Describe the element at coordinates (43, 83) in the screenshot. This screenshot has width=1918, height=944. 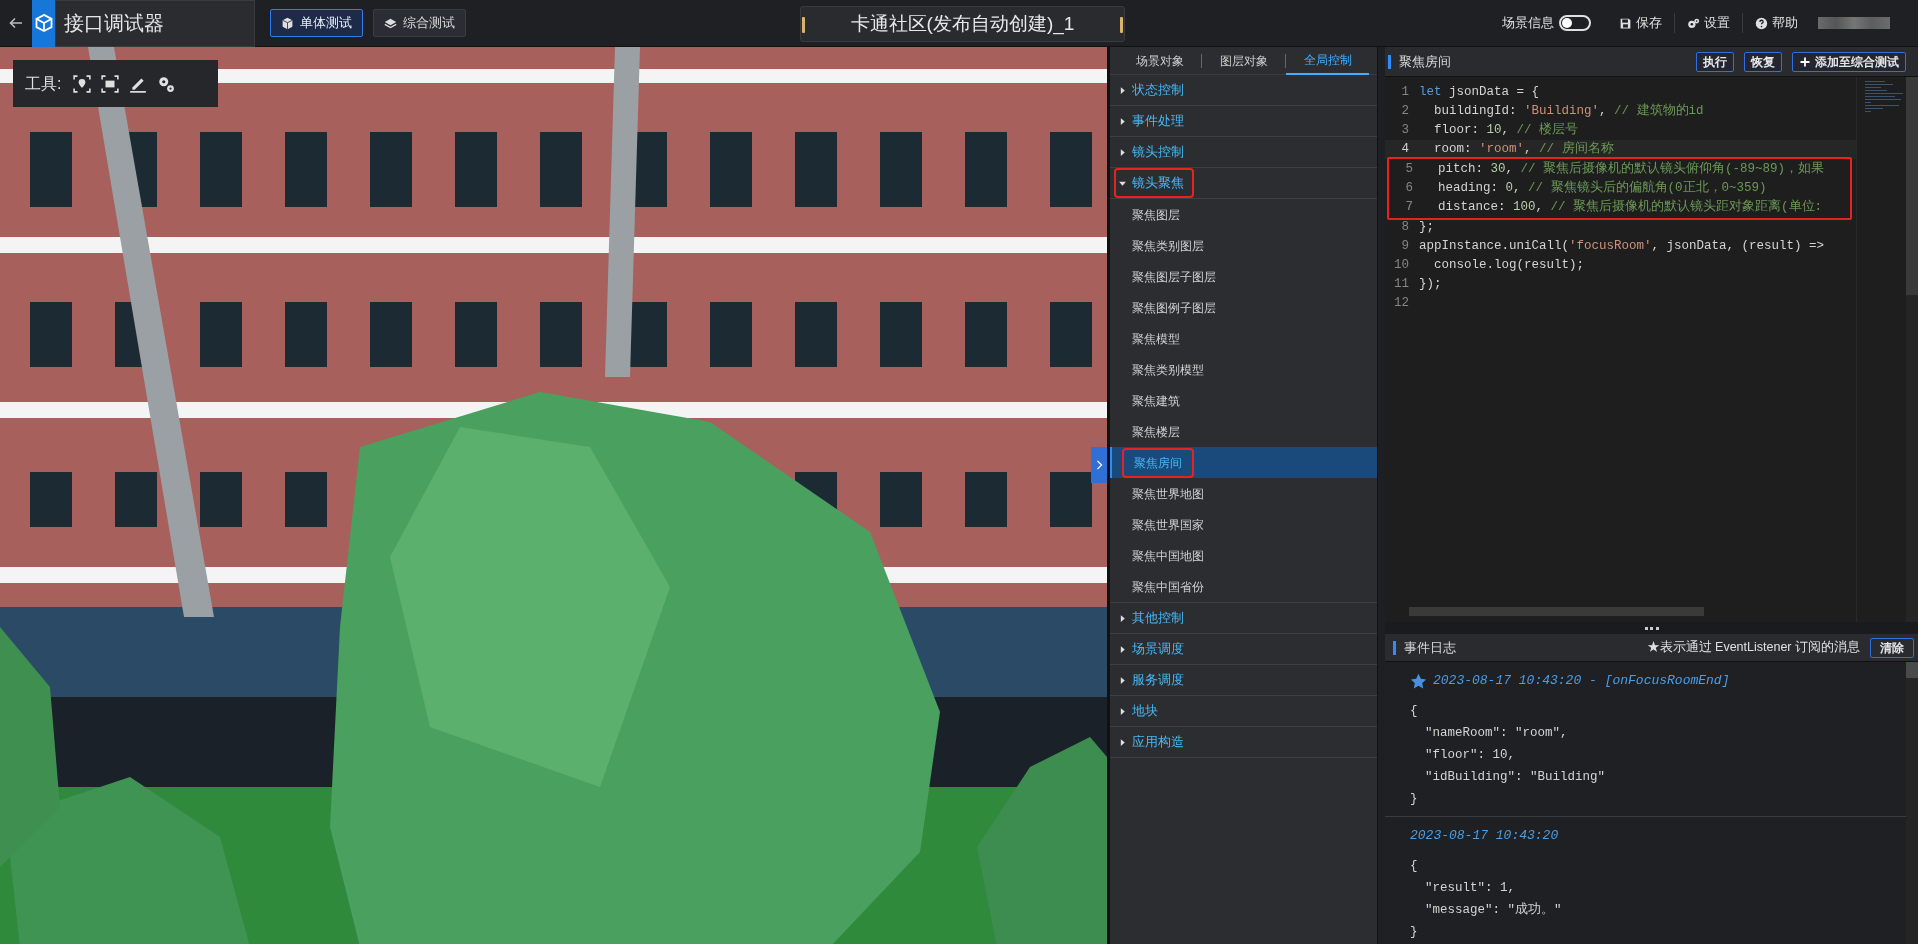
I see `tools-label: 工具:` at that location.